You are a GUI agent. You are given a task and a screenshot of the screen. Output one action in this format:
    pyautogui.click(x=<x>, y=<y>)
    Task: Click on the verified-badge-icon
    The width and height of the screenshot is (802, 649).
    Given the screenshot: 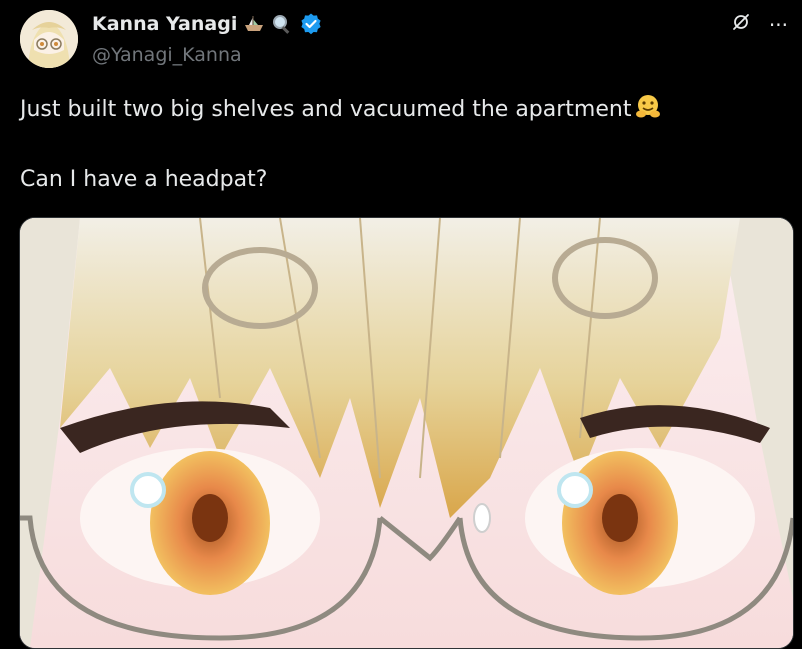 What is the action you would take?
    pyautogui.click(x=311, y=24)
    